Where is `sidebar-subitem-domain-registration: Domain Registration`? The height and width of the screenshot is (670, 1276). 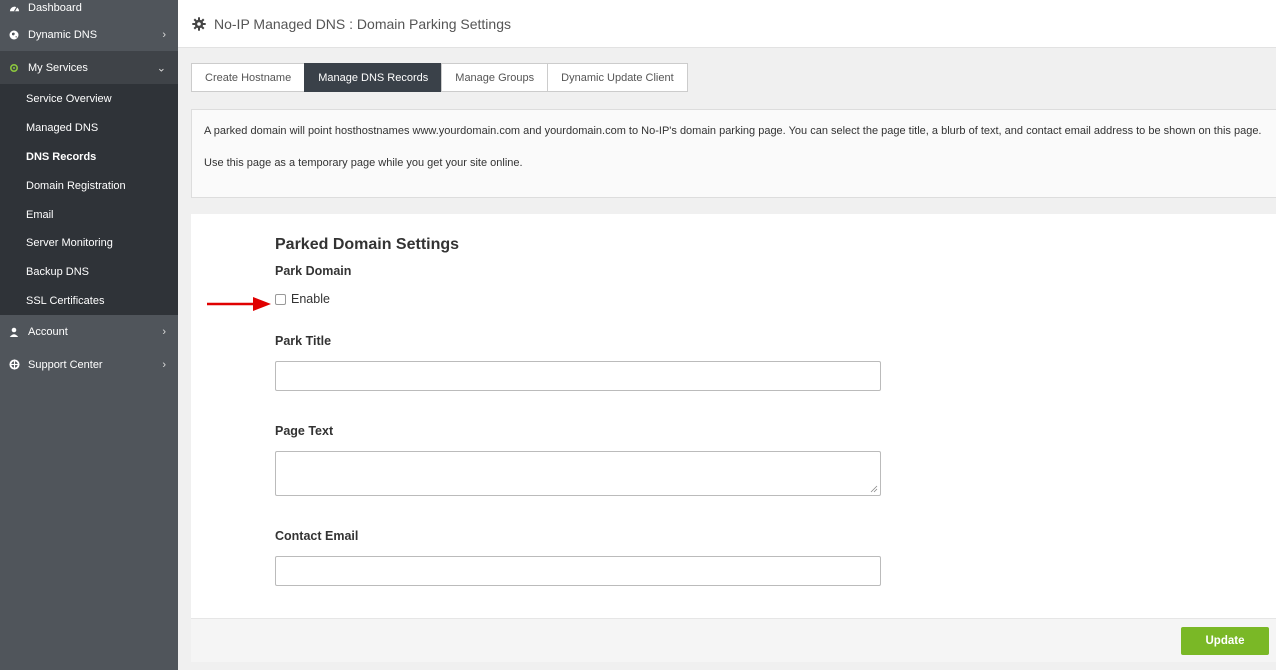
sidebar-subitem-domain-registration: Domain Registration is located at coordinates (89, 185).